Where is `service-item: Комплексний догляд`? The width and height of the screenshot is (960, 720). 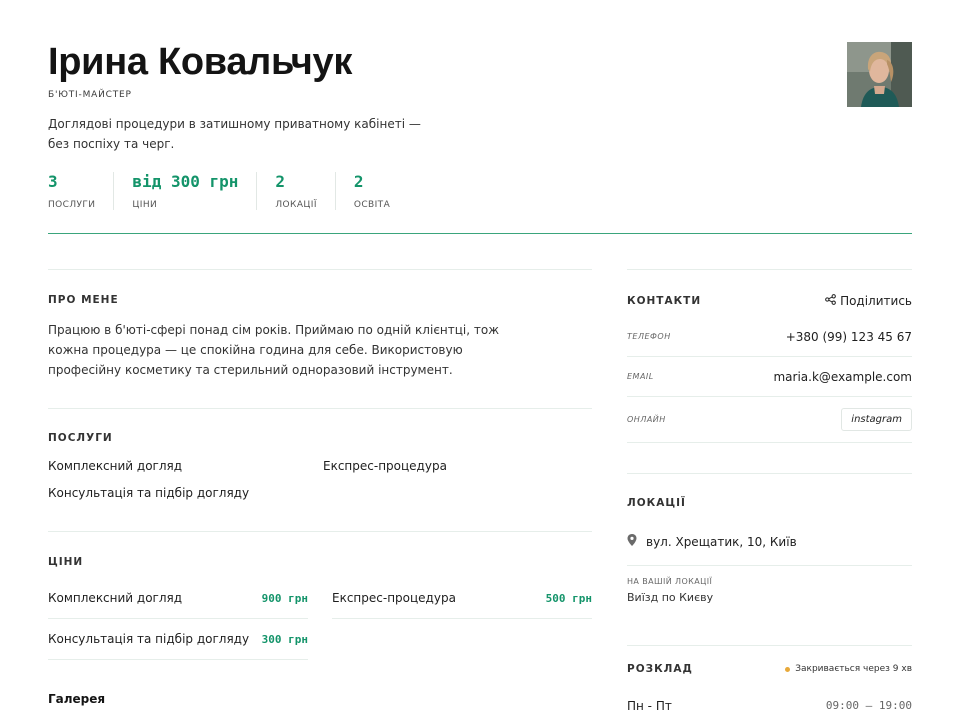
service-item: Комплексний догляд is located at coordinates (115, 466).